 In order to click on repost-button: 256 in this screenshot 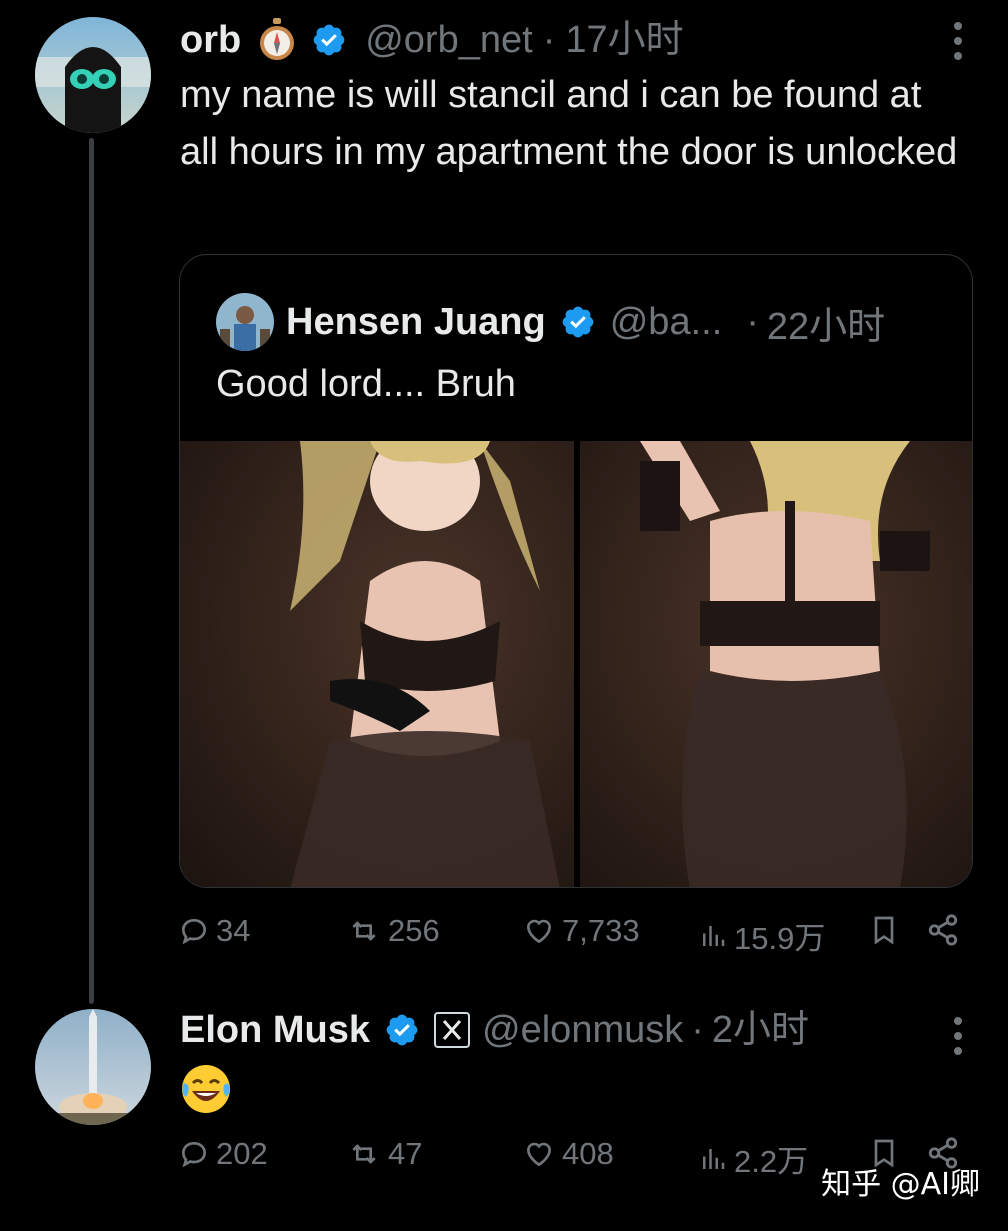, I will do `click(393, 931)`.